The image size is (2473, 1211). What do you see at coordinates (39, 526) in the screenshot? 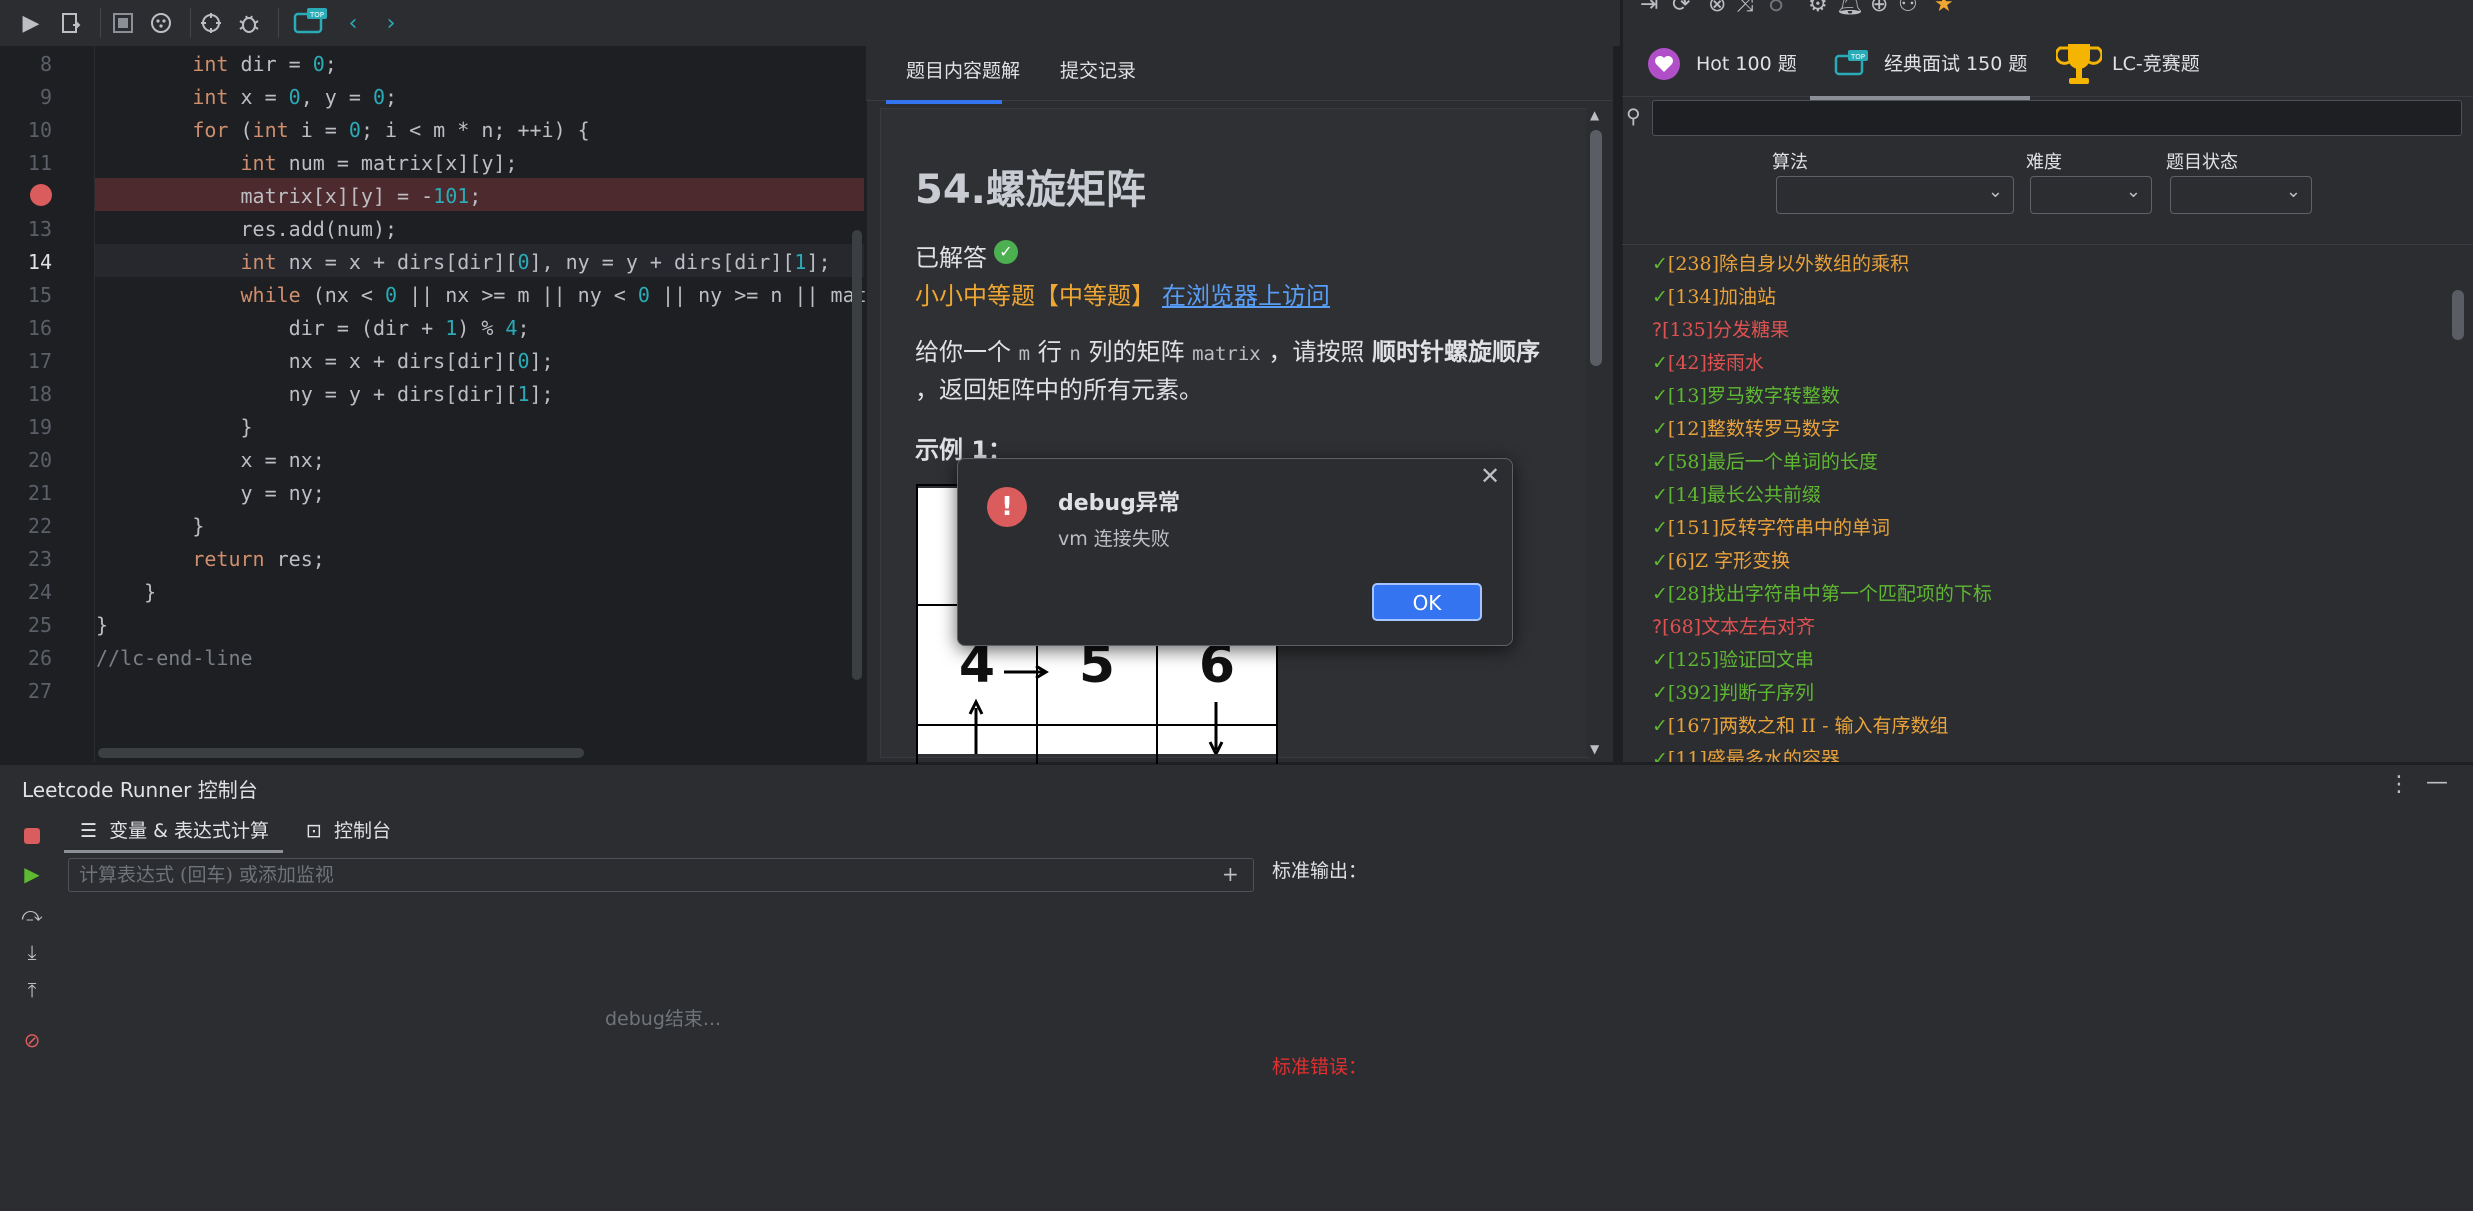
I see `line-number: 22` at bounding box center [39, 526].